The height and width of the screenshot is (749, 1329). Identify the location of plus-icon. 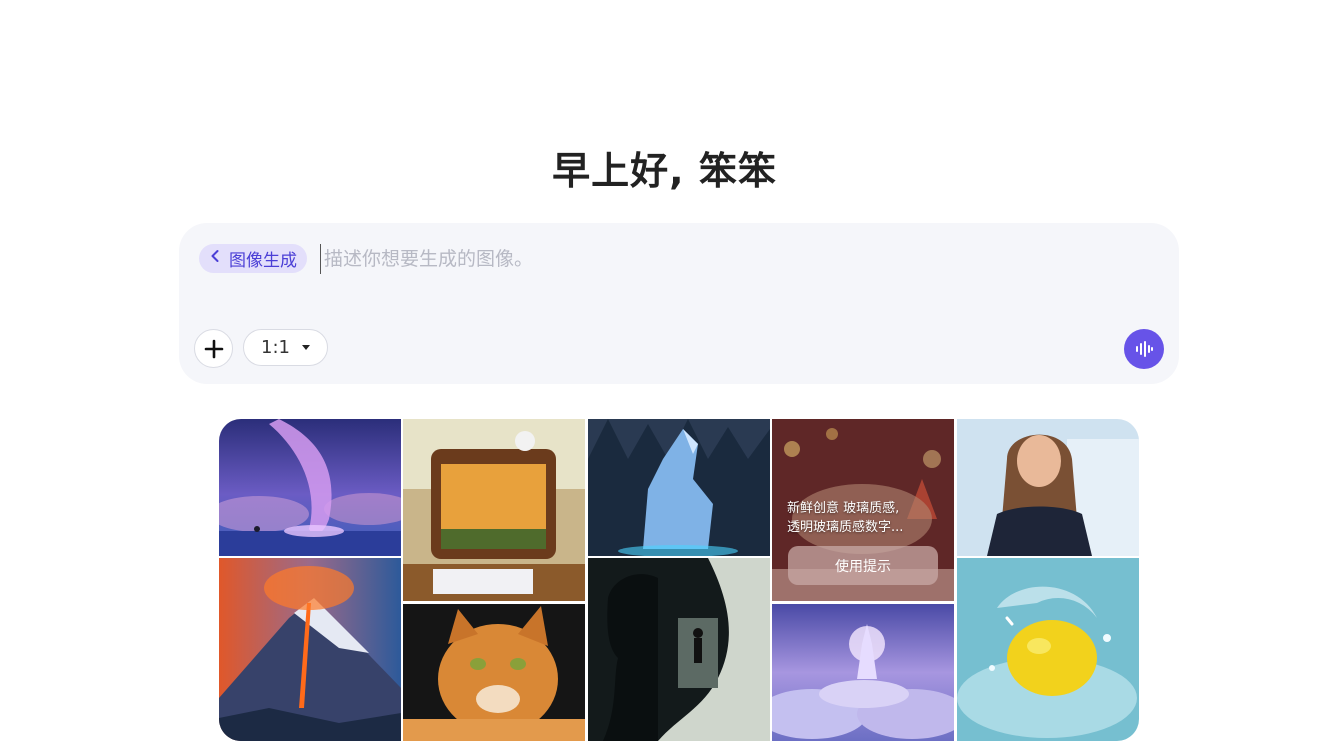
(213, 348).